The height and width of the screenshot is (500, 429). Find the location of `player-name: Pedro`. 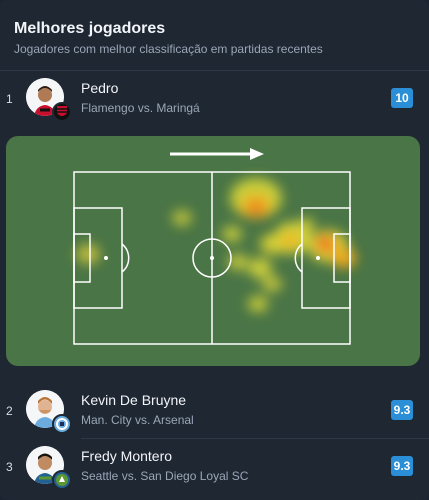

player-name: Pedro is located at coordinates (100, 88).